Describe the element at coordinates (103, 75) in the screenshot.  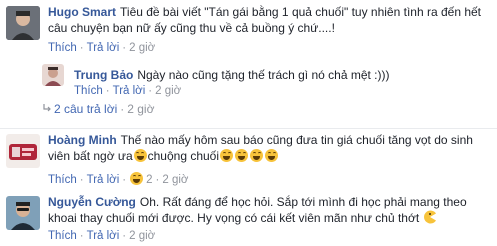
I see `commenter-name: Trung Bảo` at that location.